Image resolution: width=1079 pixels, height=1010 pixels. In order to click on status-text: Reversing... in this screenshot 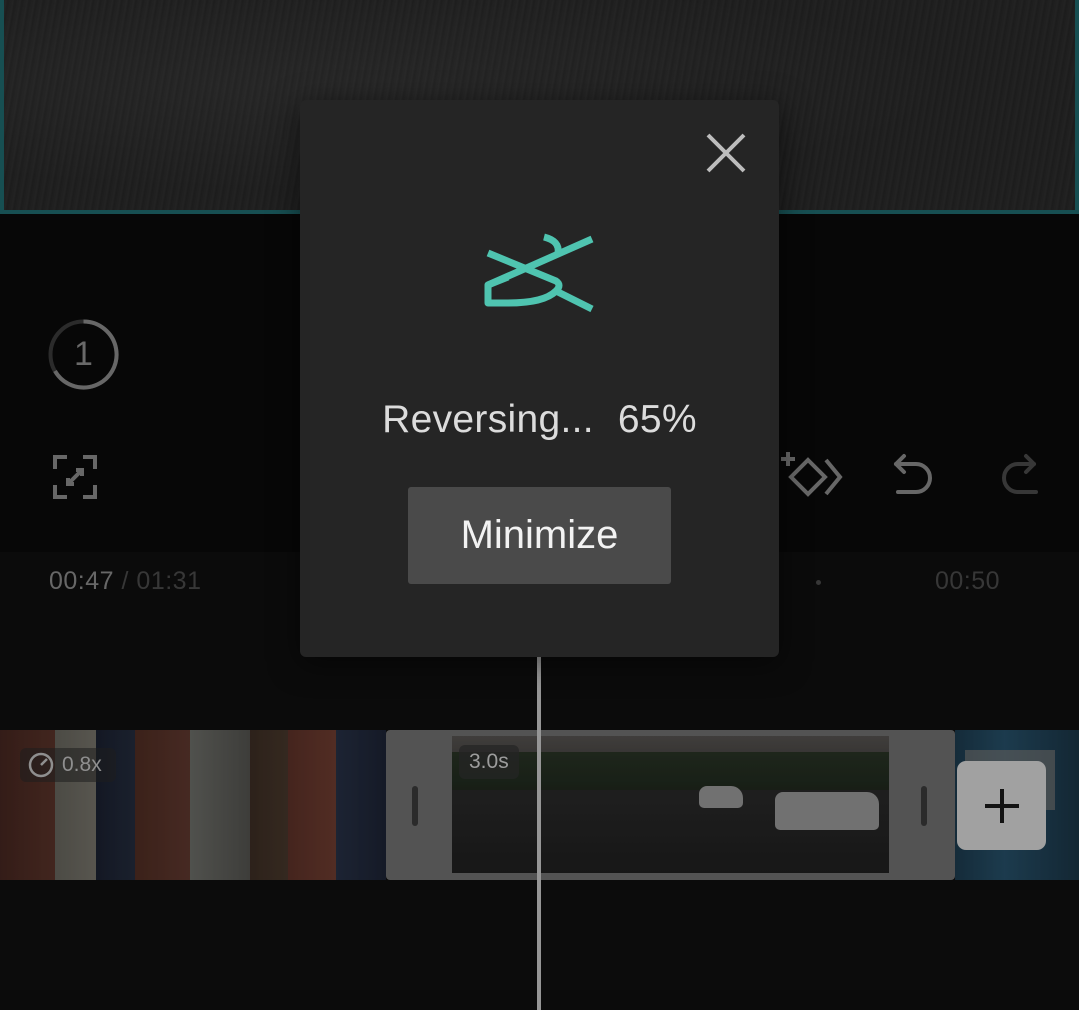, I will do `click(488, 419)`.